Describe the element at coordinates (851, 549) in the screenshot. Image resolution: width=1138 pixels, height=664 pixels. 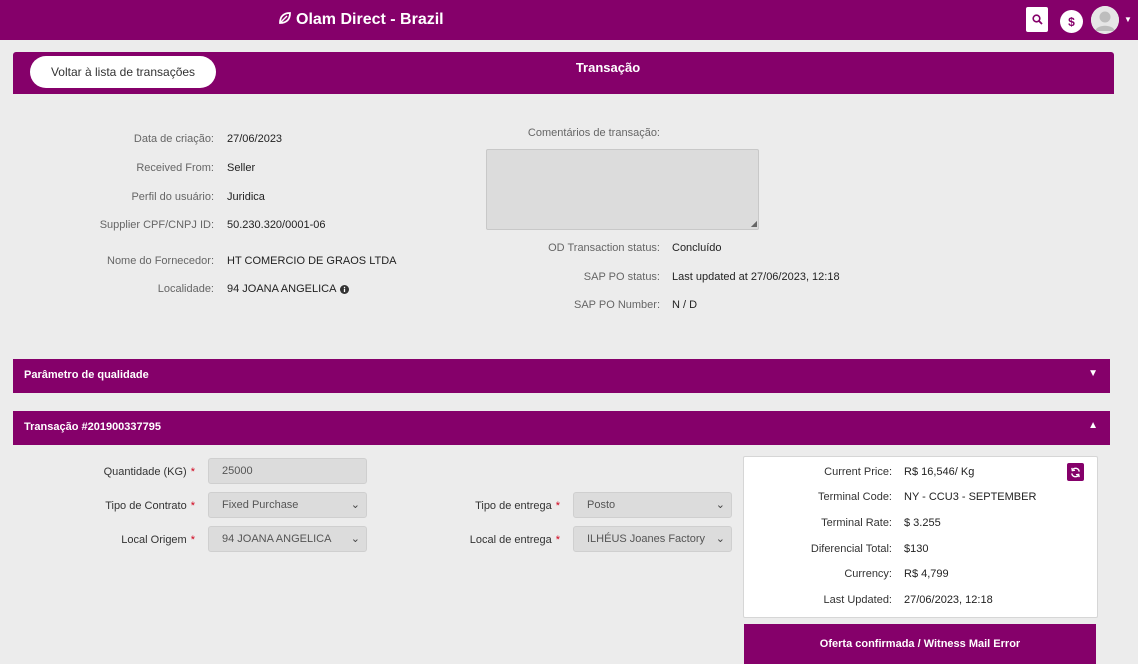
I see `differential-total-label: Diferencial Total:` at that location.